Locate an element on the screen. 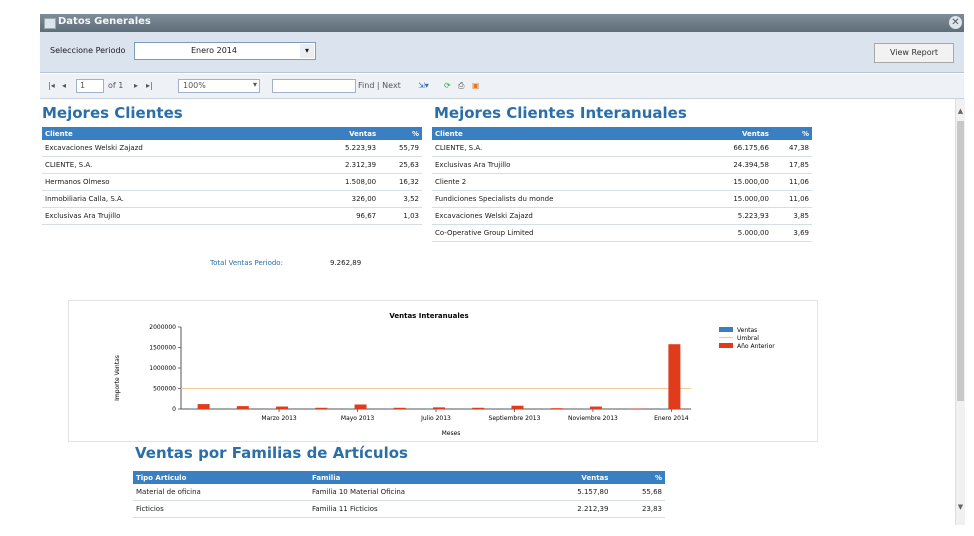 This screenshot has width=974, height=536. view-report-button: View Report is located at coordinates (914, 53).